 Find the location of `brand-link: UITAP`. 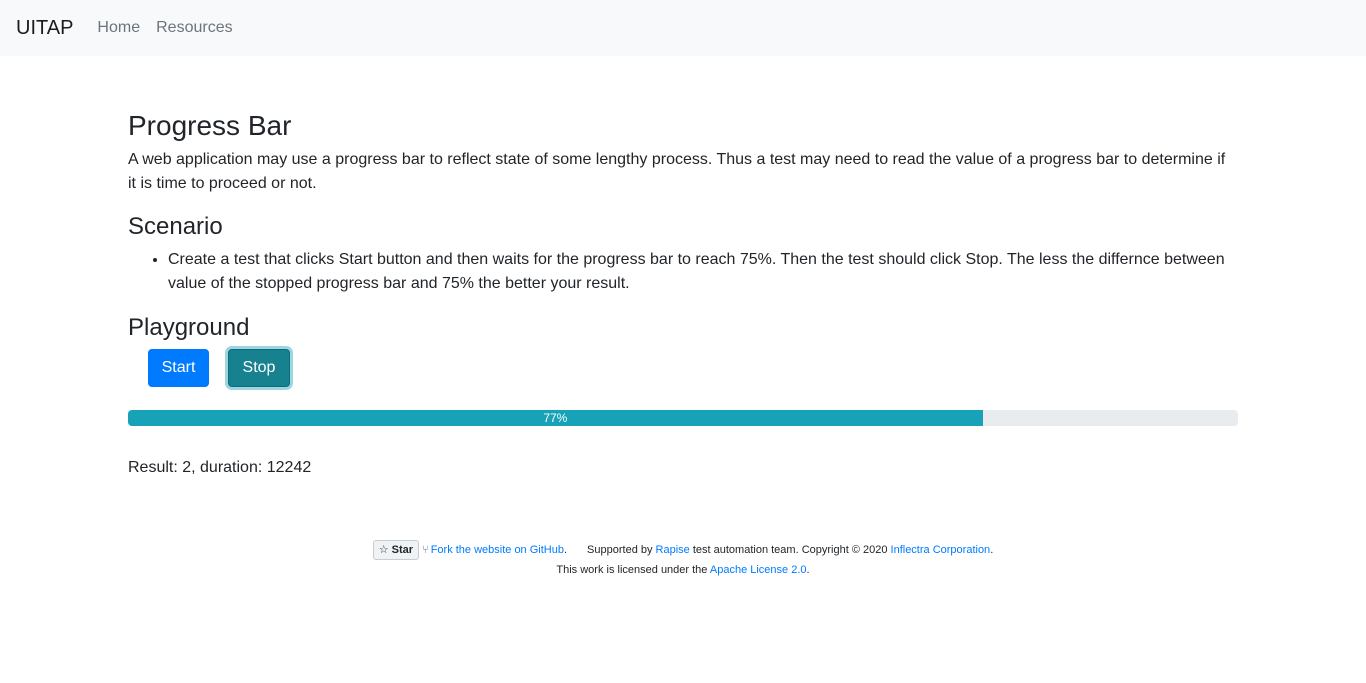

brand-link: UITAP is located at coordinates (44, 28).